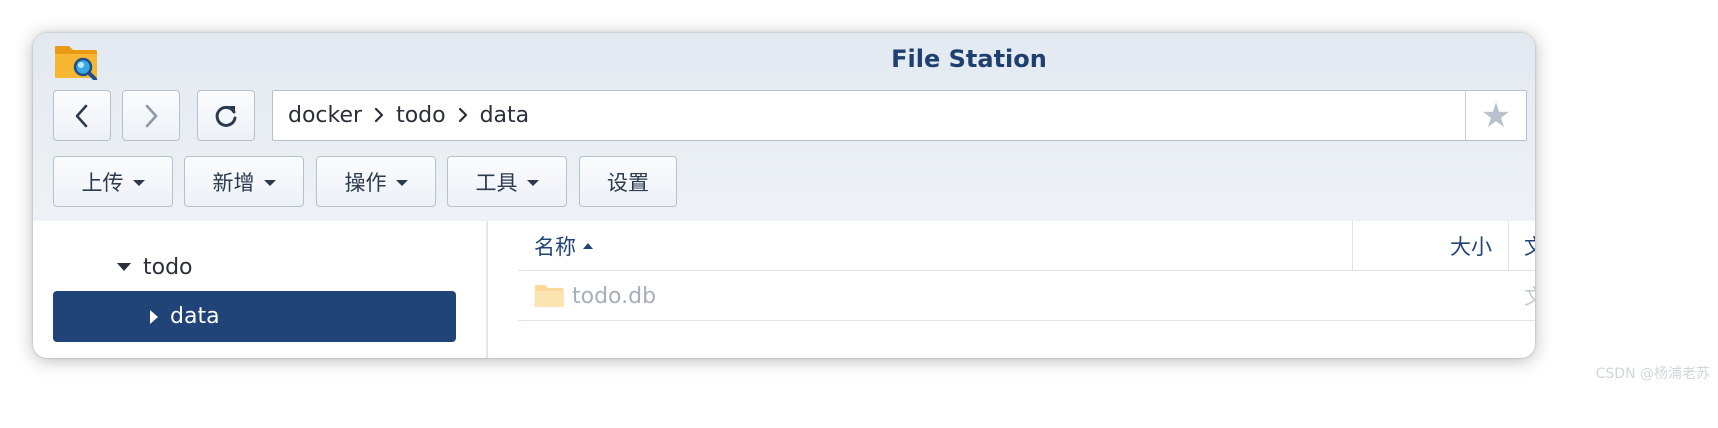 The height and width of the screenshot is (428, 1718). I want to click on action-button: 操作, so click(376, 181).